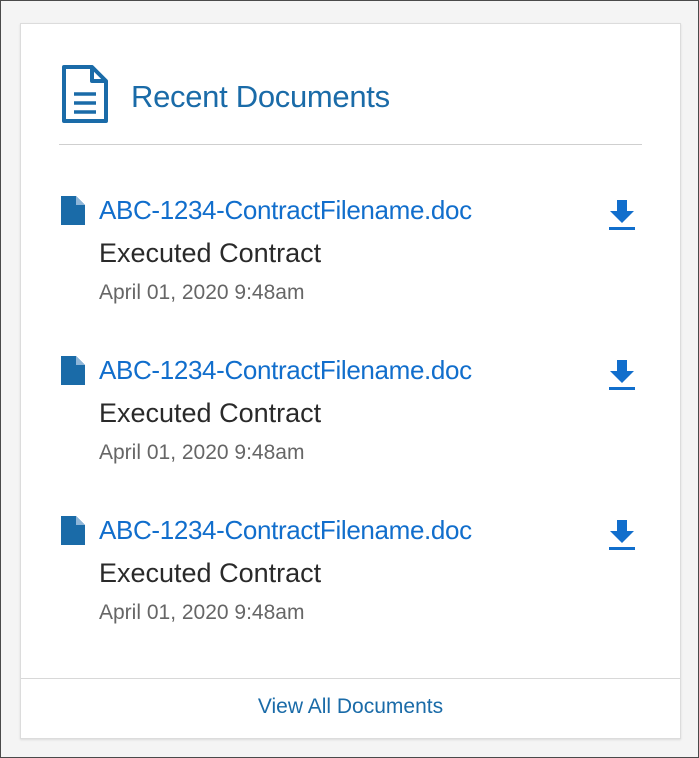 The image size is (699, 758). I want to click on view-all-documents-link: View All Documents, so click(350, 707).